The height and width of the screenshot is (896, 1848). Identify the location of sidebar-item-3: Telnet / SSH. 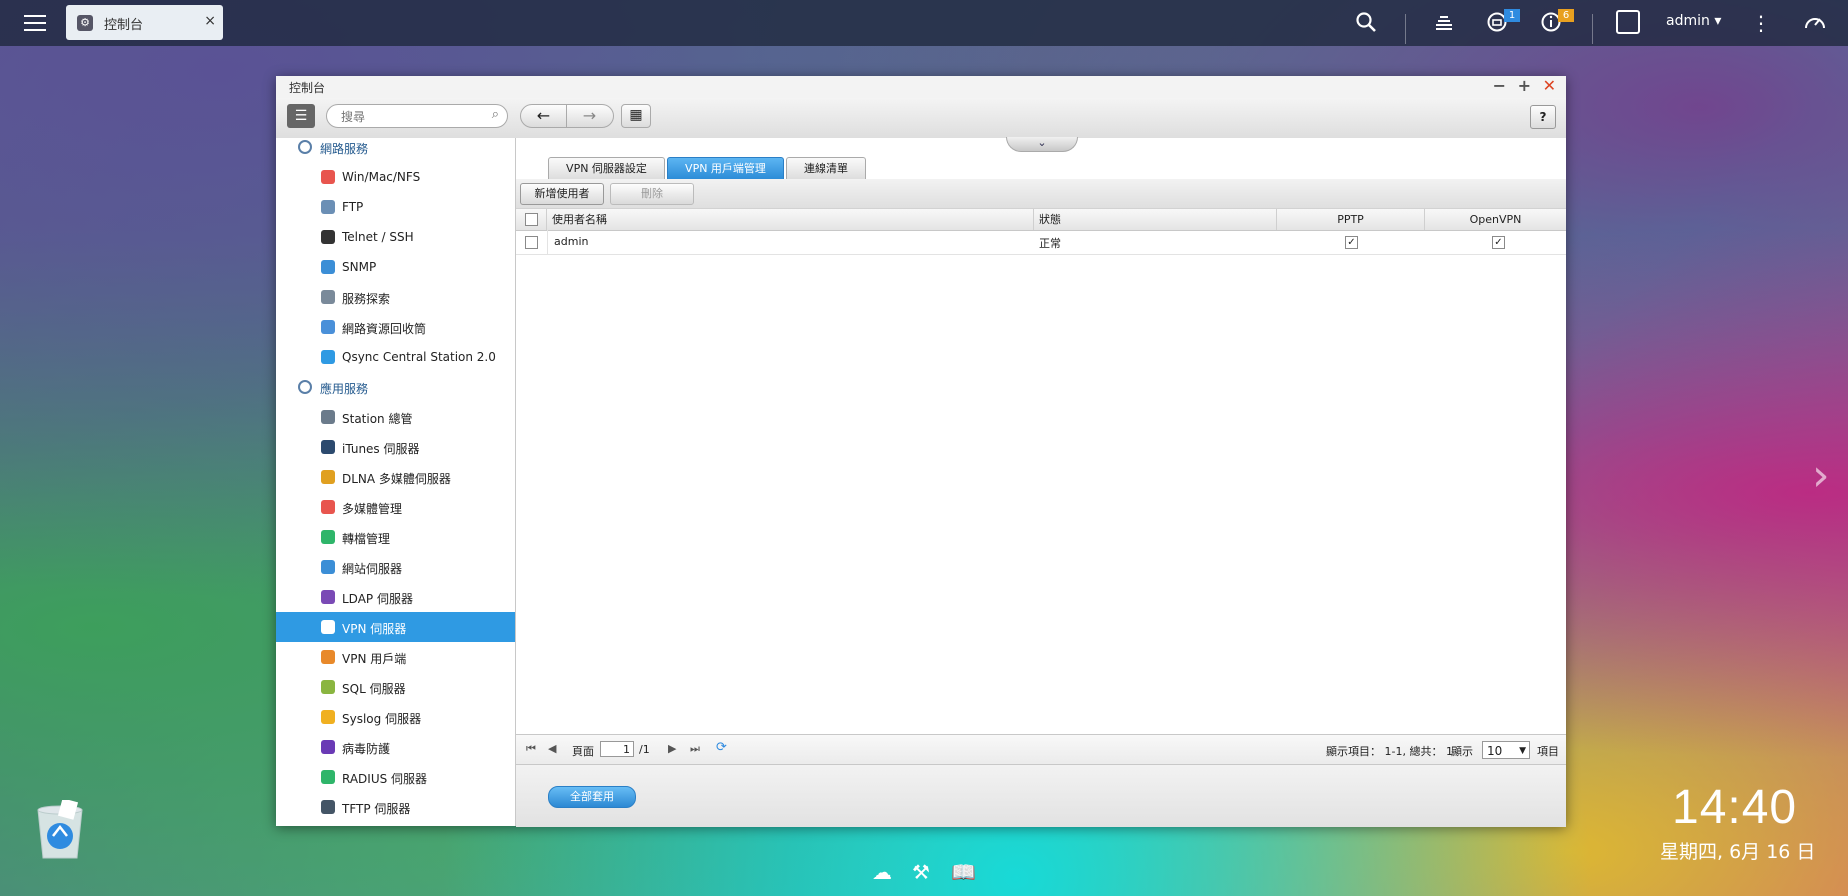
(395, 237).